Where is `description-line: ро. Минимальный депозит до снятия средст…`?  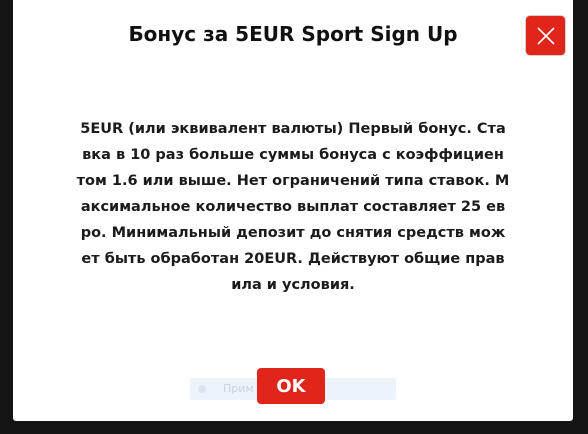 description-line: ро. Минимальный депозит до снятия средст… is located at coordinates (293, 233).